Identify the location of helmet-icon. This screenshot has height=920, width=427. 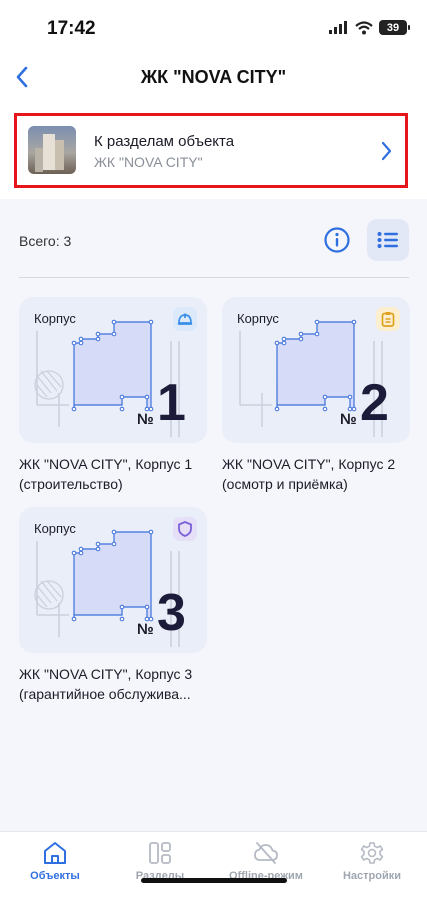
(185, 319).